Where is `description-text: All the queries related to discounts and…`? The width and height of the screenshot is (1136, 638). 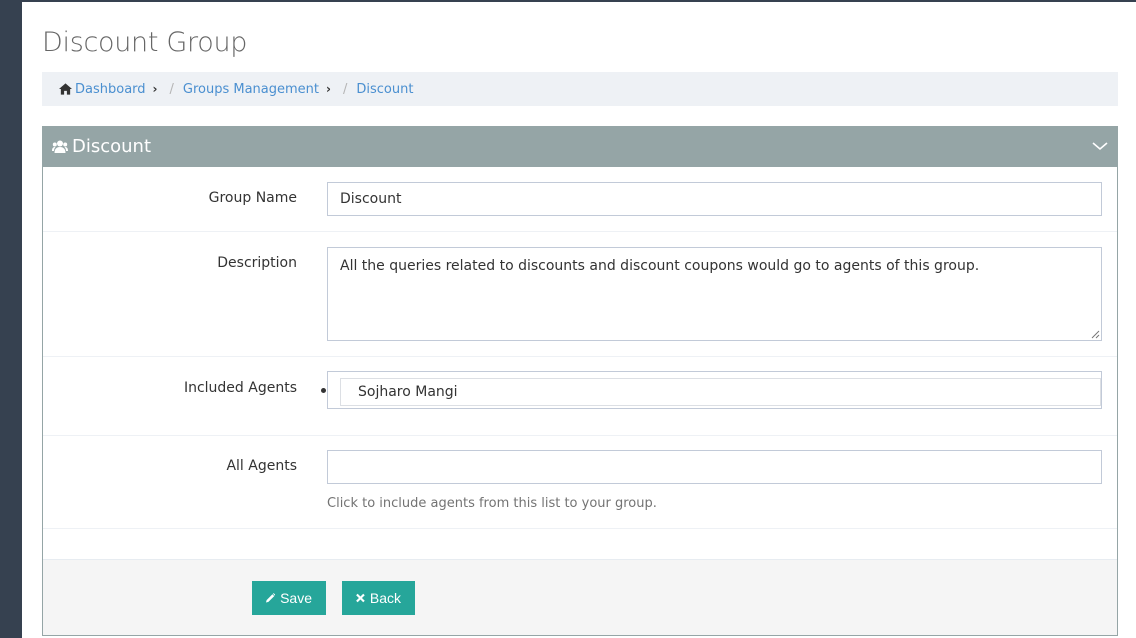 description-text: All the queries related to discounts and… is located at coordinates (660, 266).